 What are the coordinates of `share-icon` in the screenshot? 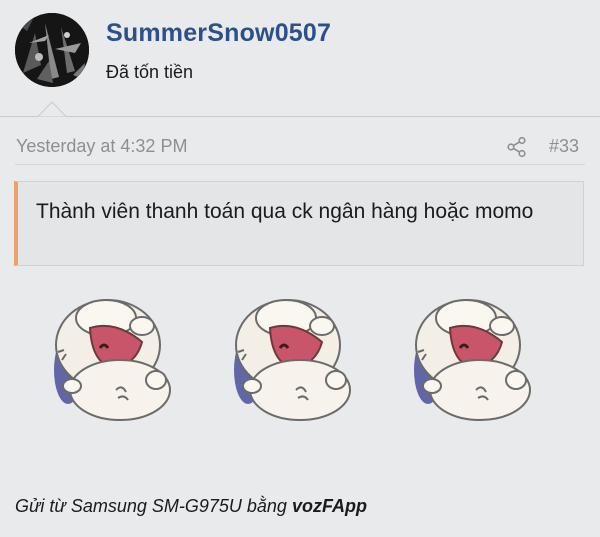 It's located at (517, 147).